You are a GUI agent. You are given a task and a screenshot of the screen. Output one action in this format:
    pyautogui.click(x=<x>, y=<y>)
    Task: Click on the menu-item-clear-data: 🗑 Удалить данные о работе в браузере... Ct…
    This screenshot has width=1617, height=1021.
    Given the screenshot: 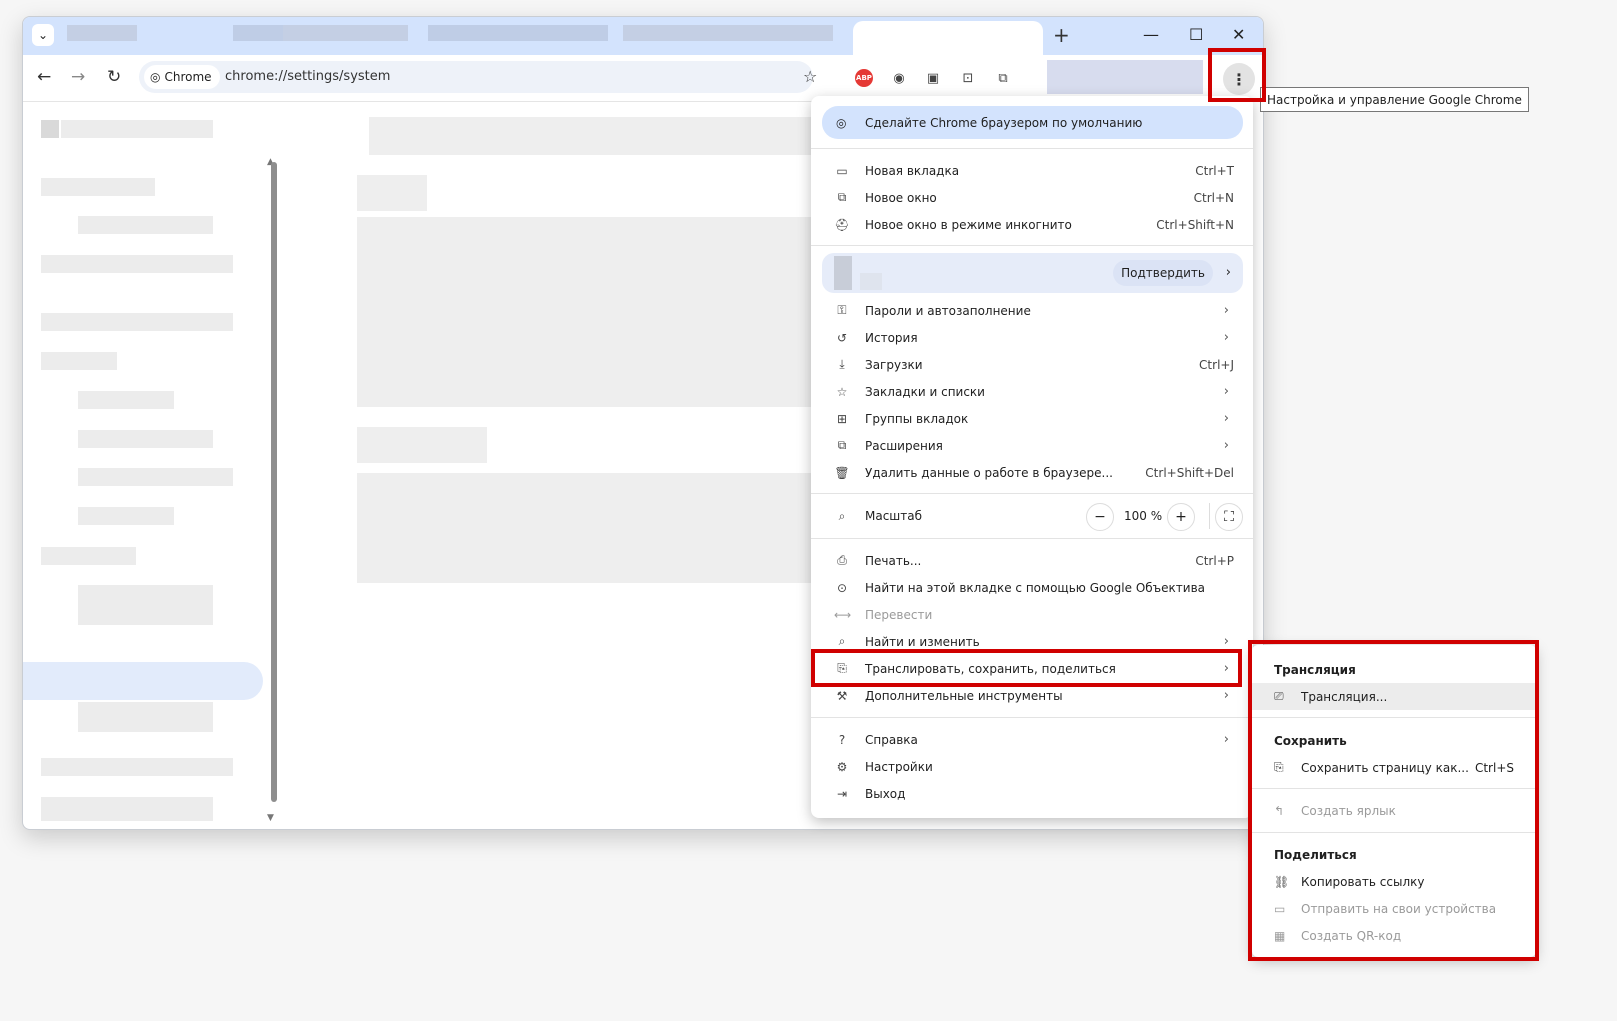 What is the action you would take?
    pyautogui.click(x=1032, y=472)
    